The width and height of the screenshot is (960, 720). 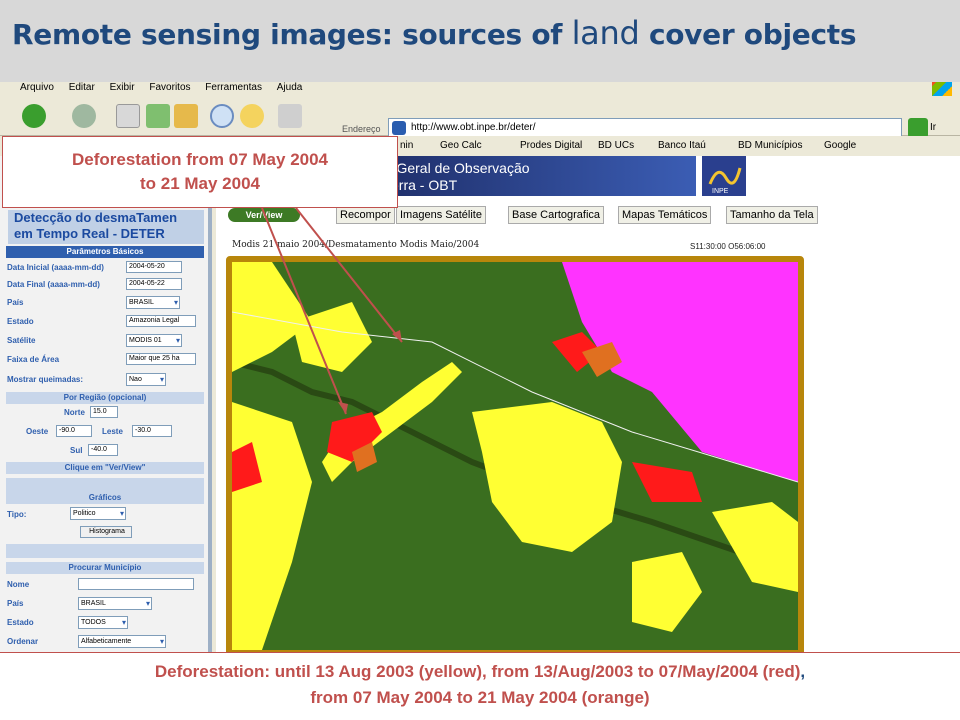 What do you see at coordinates (803, 671) in the screenshot?
I see `callout-bottom-comma: ,` at bounding box center [803, 671].